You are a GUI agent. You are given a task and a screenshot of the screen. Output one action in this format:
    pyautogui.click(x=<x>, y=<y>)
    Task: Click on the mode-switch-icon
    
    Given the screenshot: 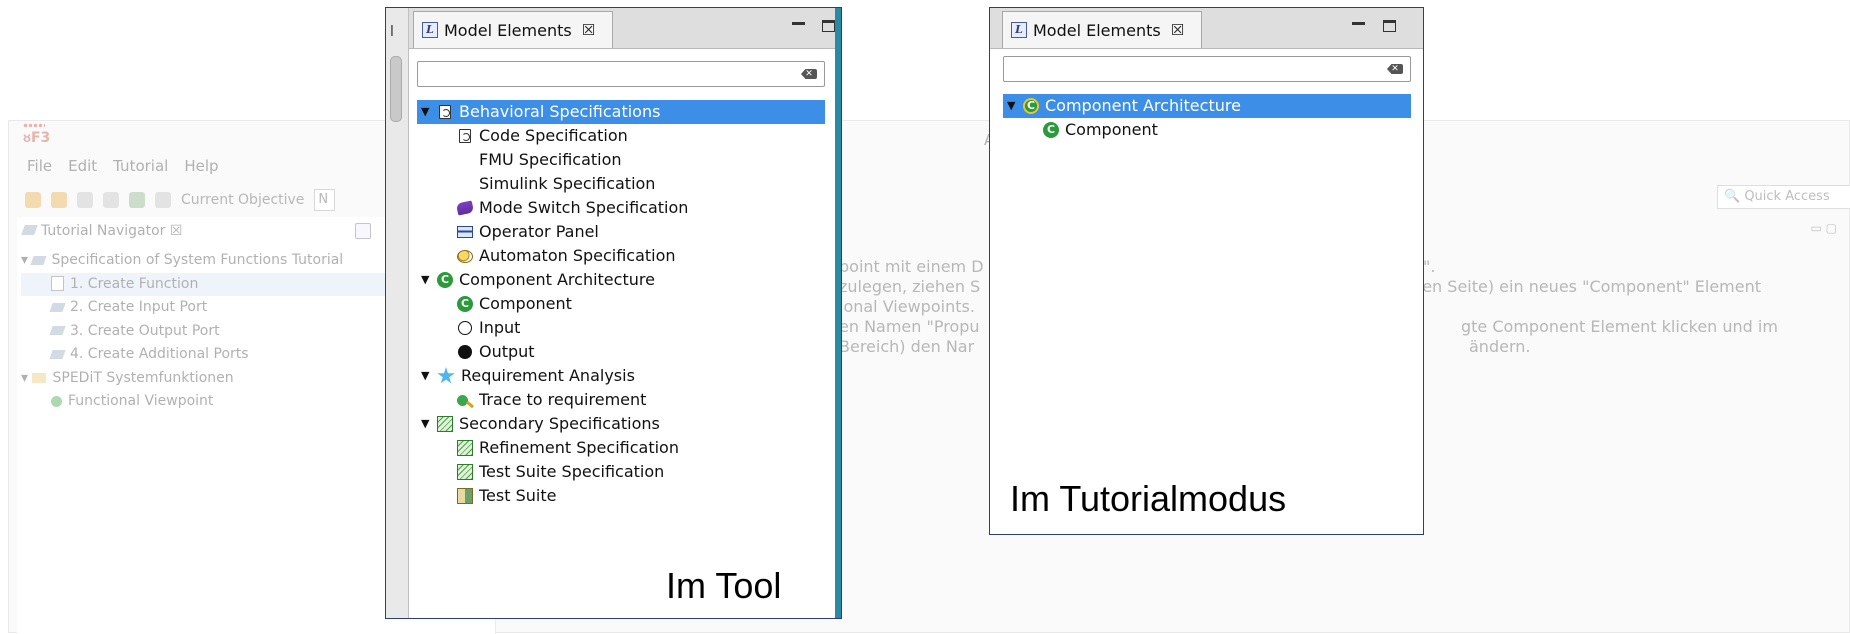 What is the action you would take?
    pyautogui.click(x=465, y=208)
    